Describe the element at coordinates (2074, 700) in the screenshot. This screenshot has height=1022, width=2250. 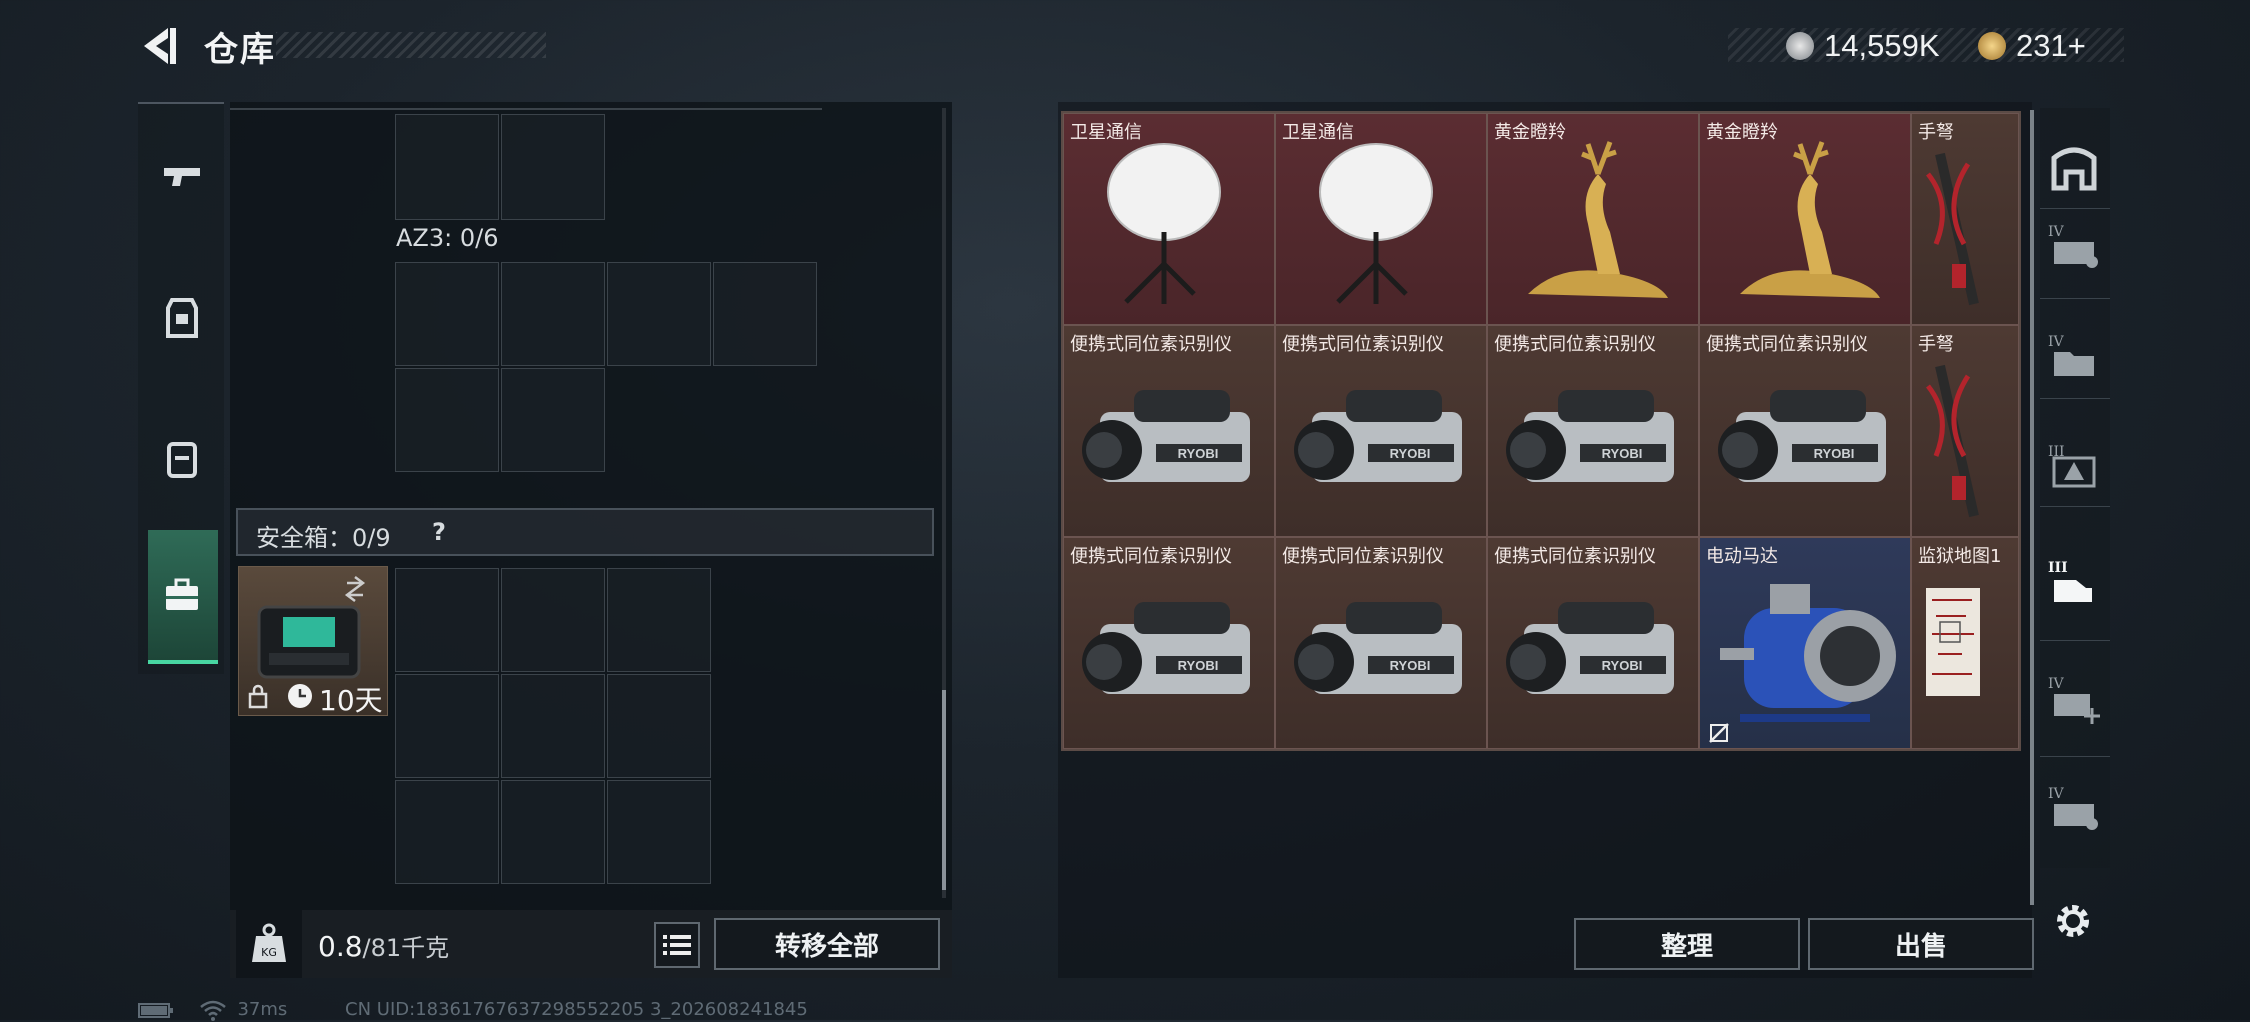
I see `add-iv-tab: IV` at that location.